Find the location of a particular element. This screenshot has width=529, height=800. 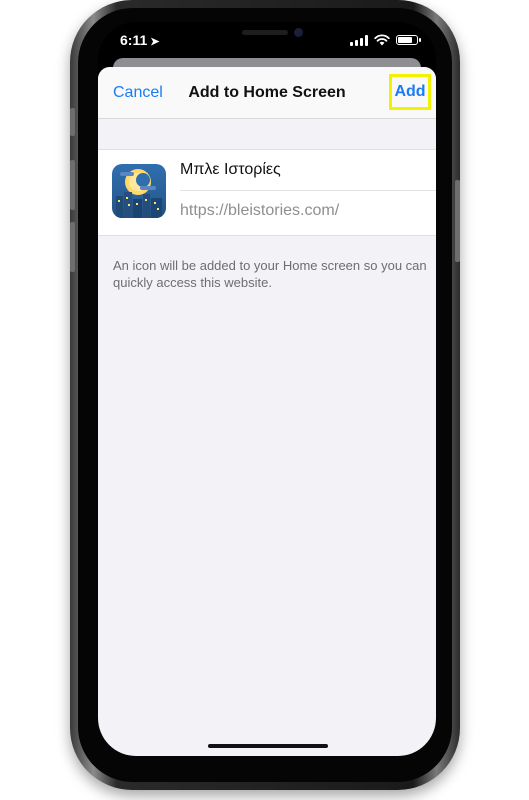

power-button is located at coordinates (457, 221).